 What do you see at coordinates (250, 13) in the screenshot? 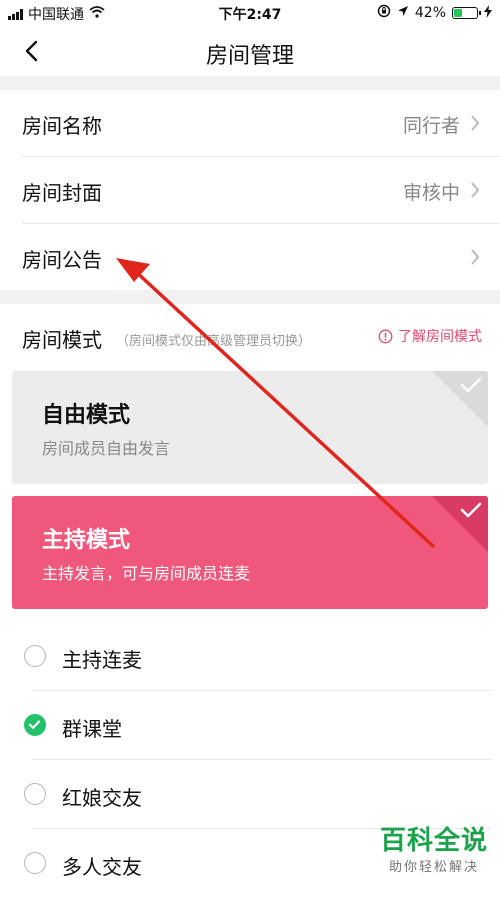
I see `status-bar: 中国联通 下午2:47 42%` at bounding box center [250, 13].